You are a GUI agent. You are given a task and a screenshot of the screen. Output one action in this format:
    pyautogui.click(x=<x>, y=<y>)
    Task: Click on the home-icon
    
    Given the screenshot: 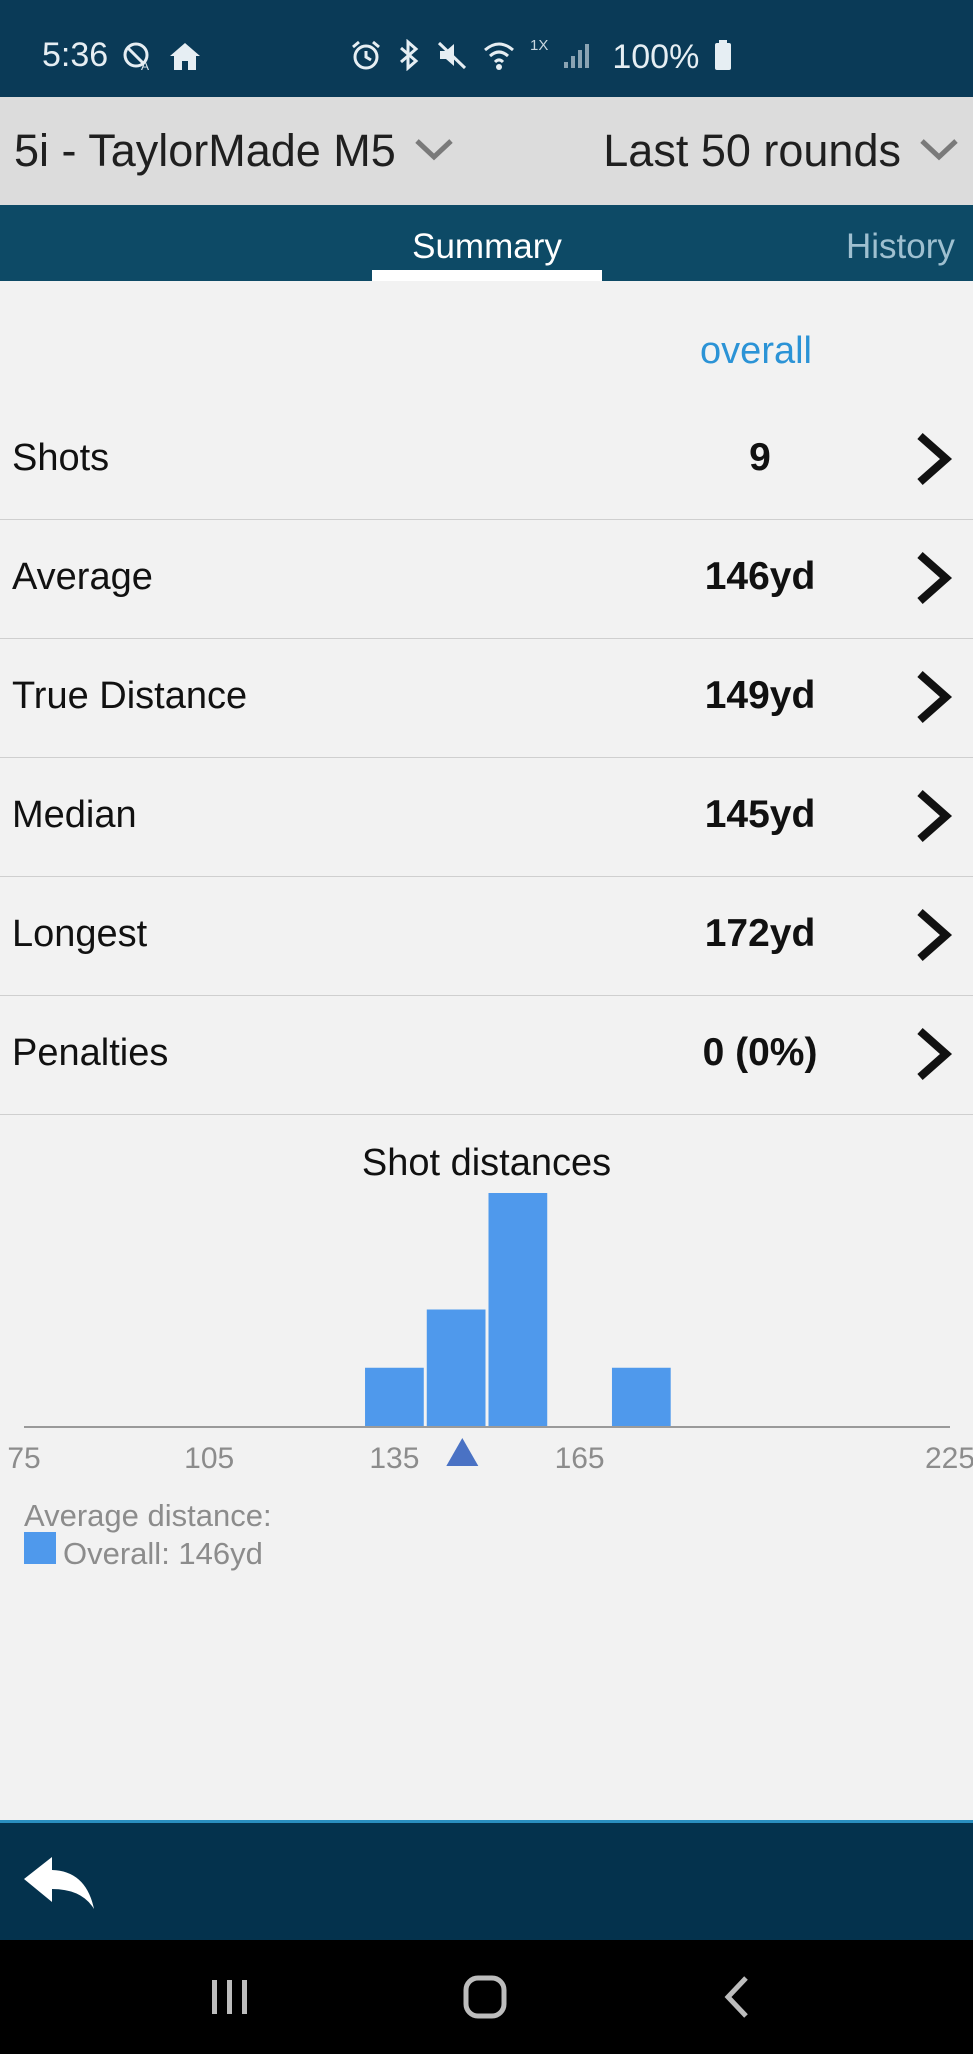 What is the action you would take?
    pyautogui.click(x=185, y=58)
    